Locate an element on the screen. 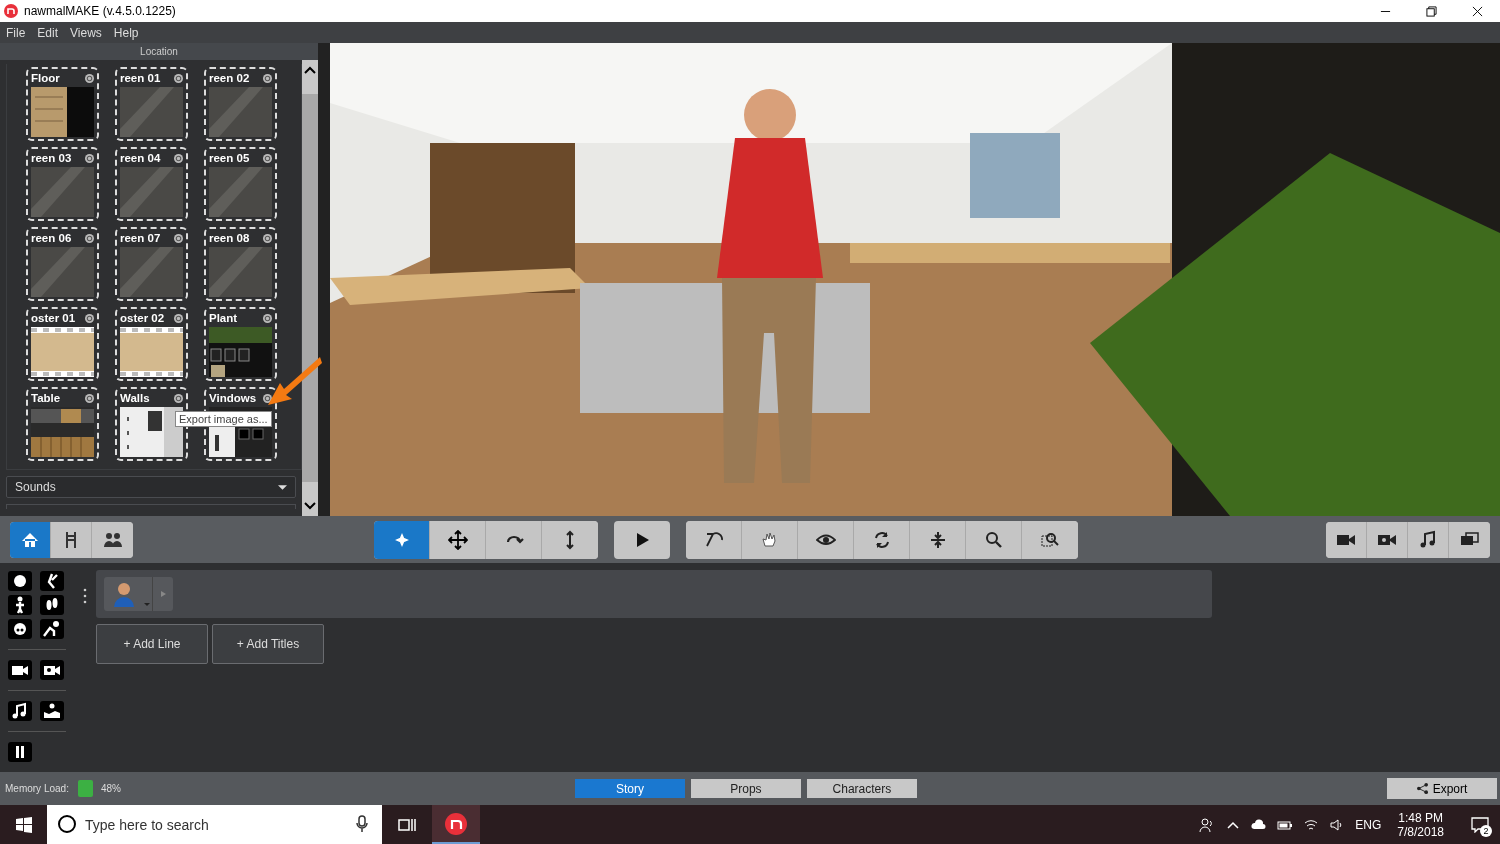 The height and width of the screenshot is (844, 1500). texture-tile: reen 03 is located at coordinates (62, 184).